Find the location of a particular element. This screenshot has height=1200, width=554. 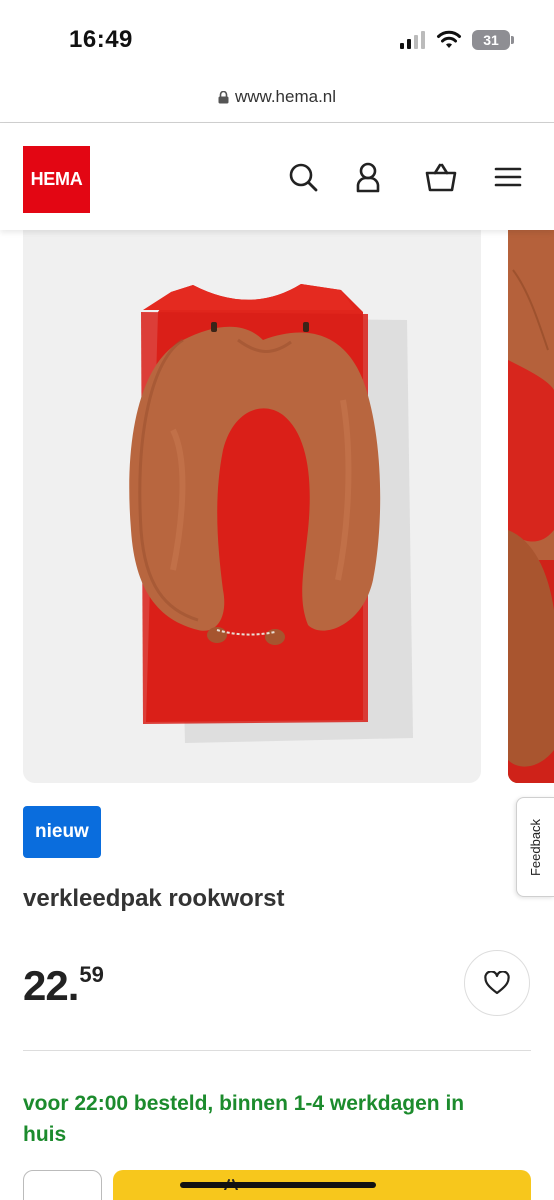

price-integer: 22 is located at coordinates (46, 985).